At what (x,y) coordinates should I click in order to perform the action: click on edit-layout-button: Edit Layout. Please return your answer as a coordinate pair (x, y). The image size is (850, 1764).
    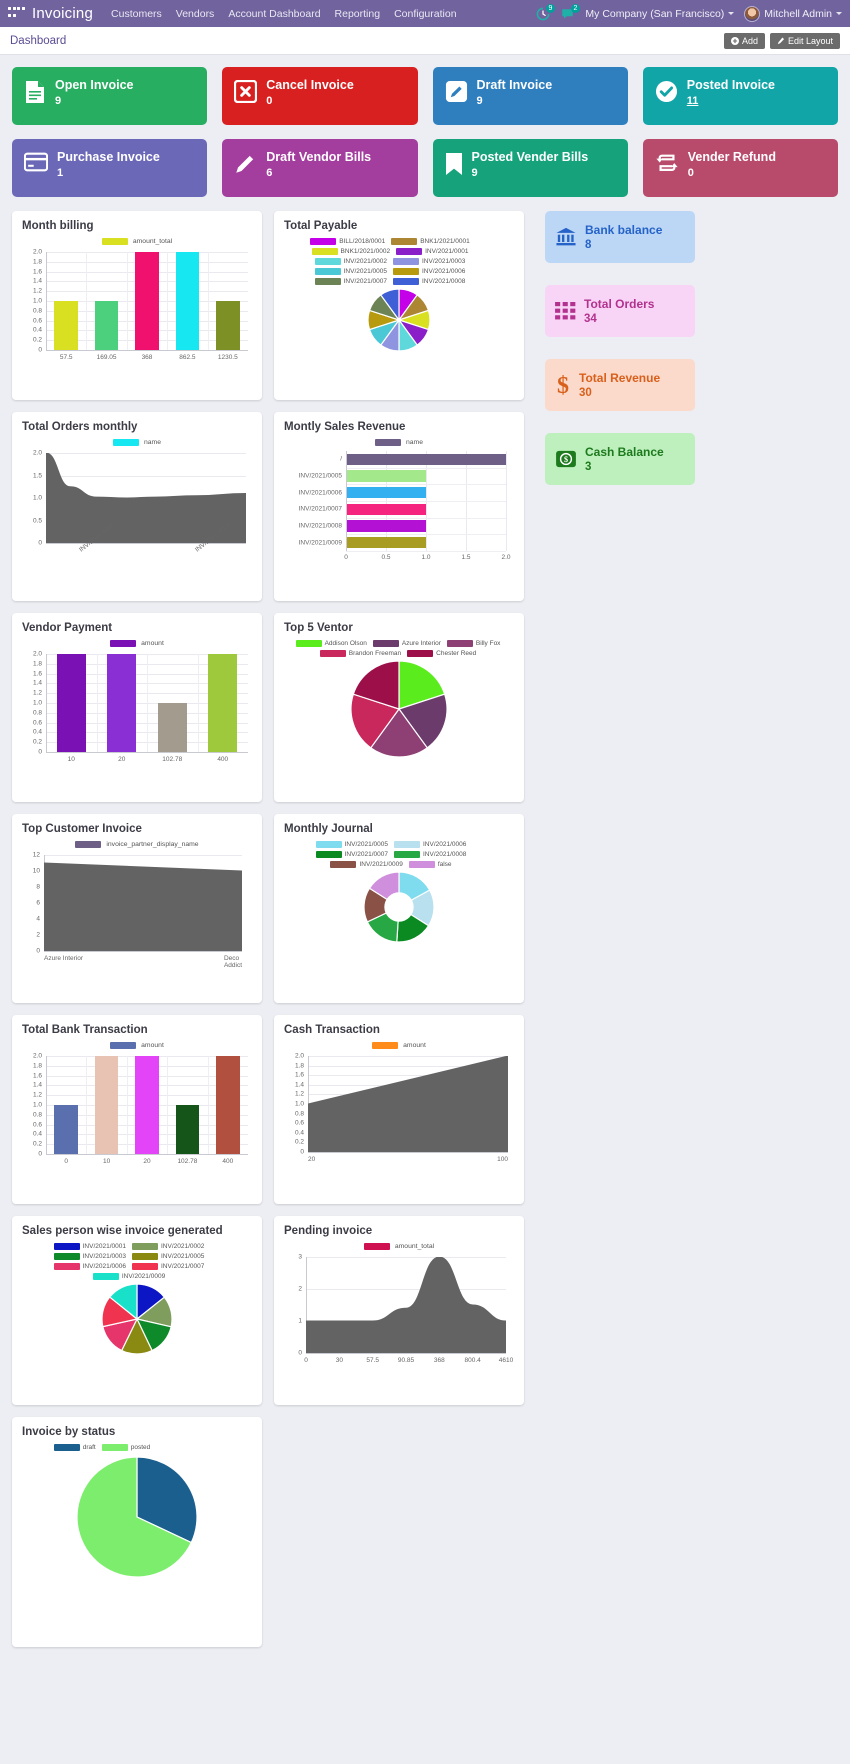
    Looking at the image, I should click on (804, 40).